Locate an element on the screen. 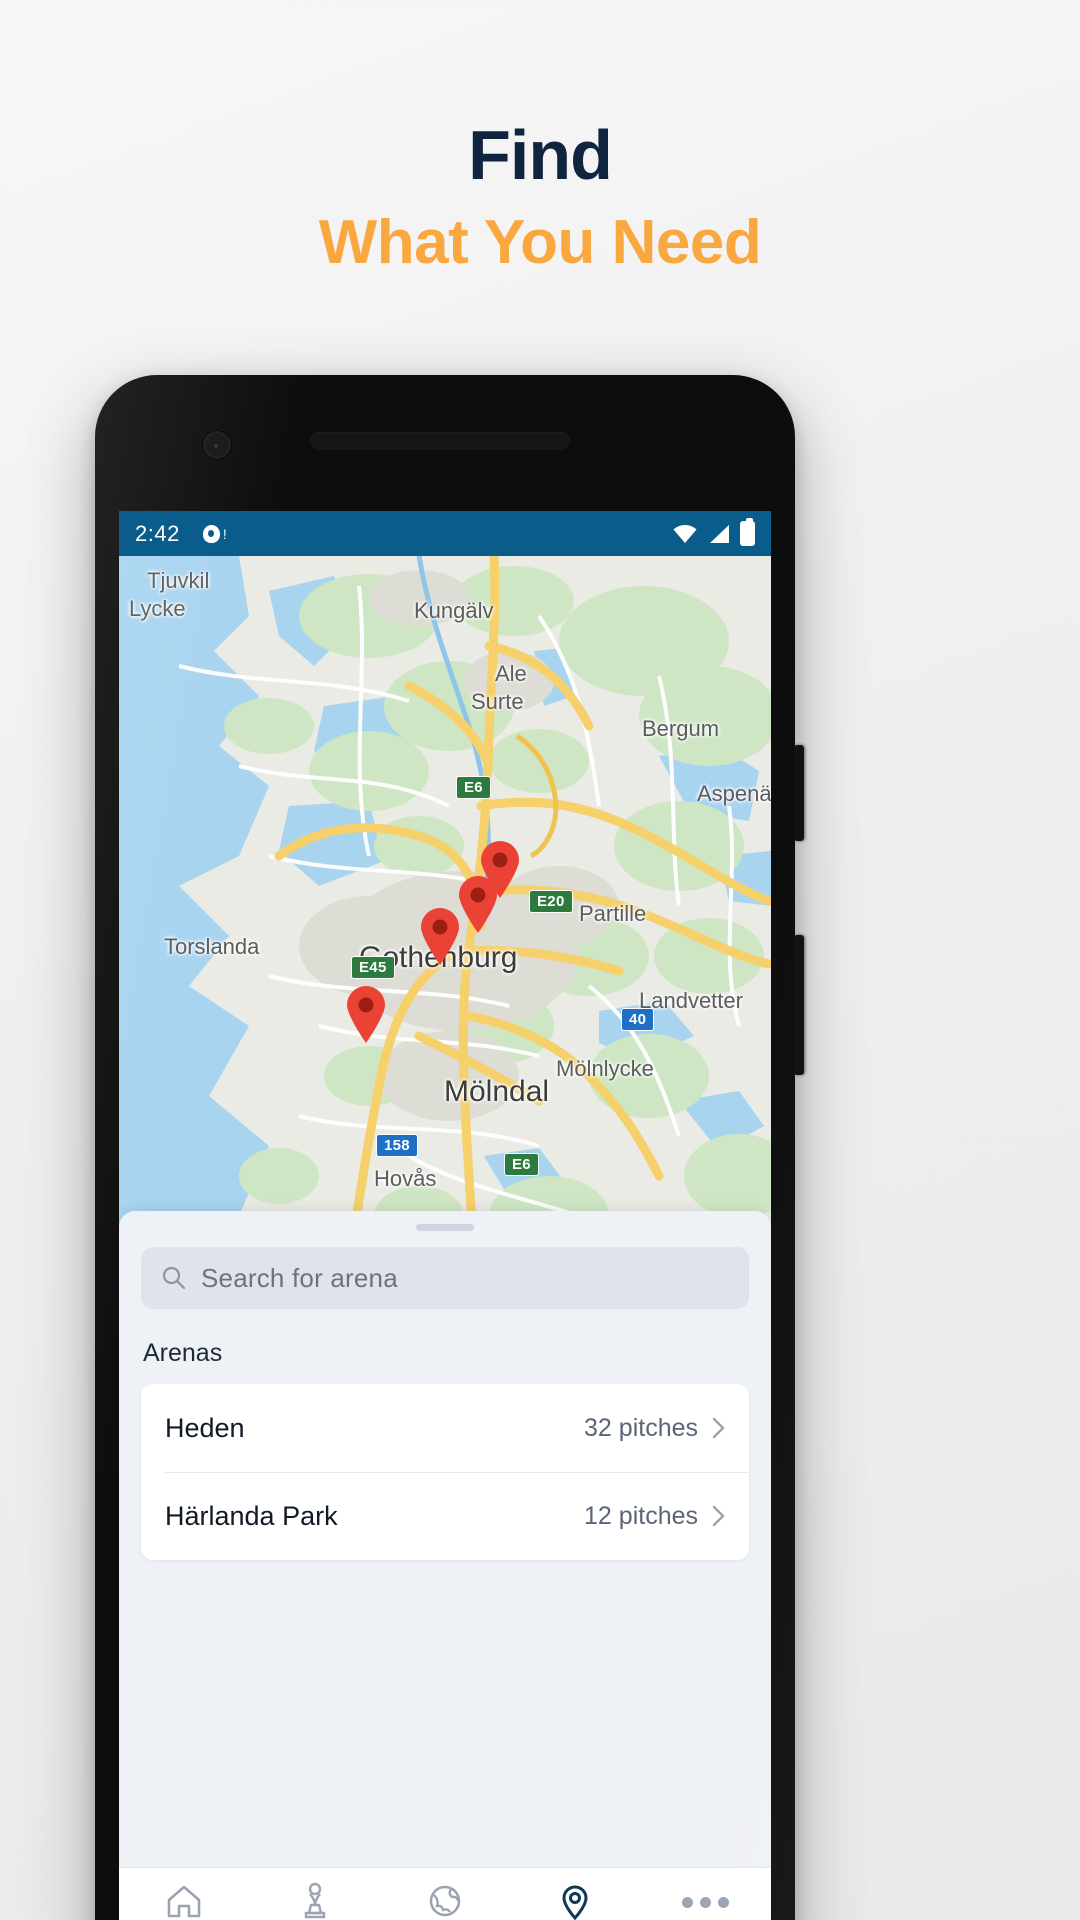 The width and height of the screenshot is (1080, 1920). arena-pitch-count: 32 pitches is located at coordinates (641, 1427).